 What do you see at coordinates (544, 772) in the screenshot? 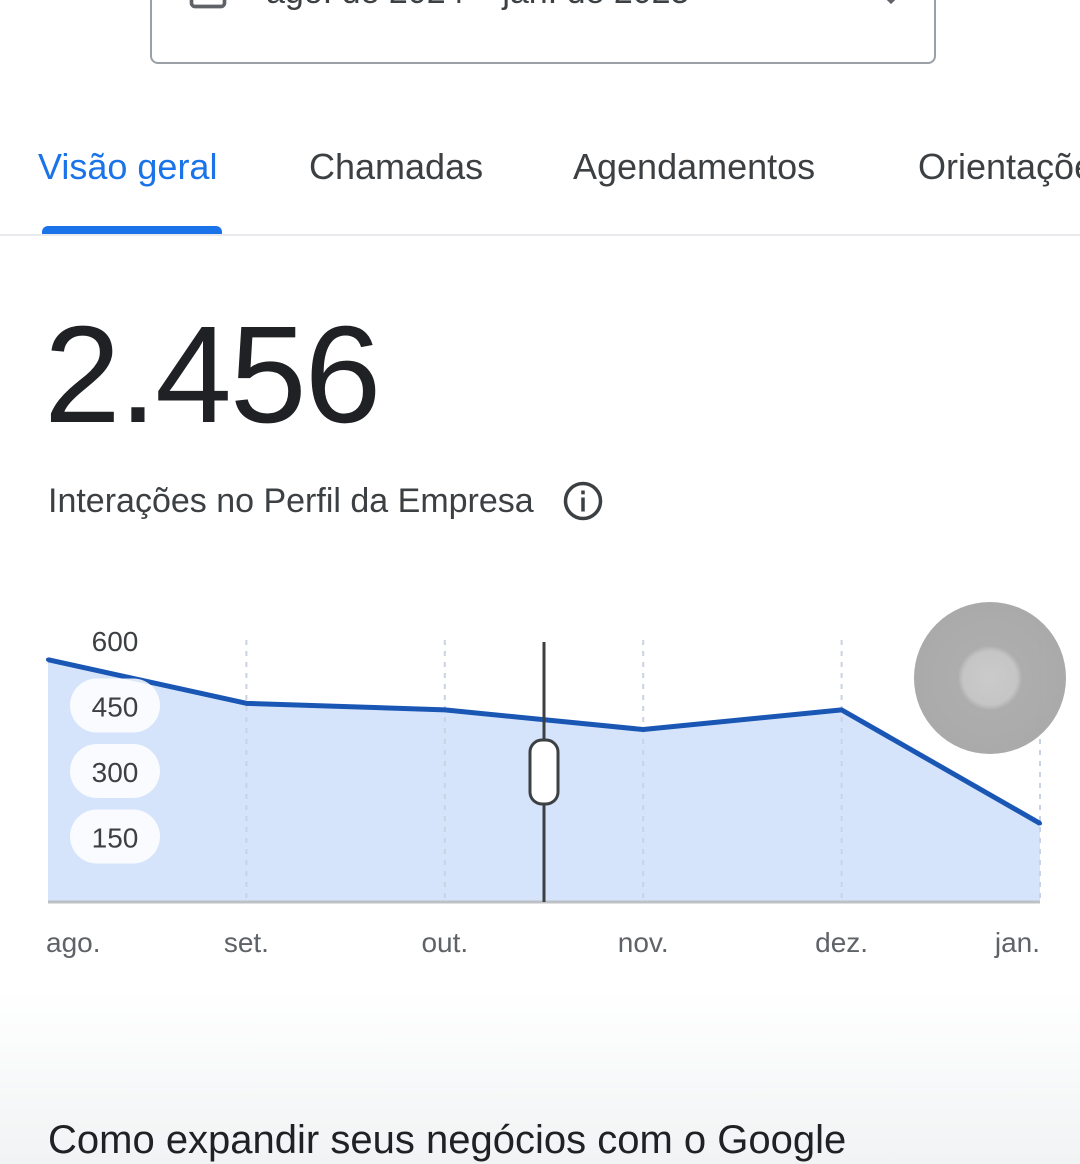
I see `chart-scrub-handle` at bounding box center [544, 772].